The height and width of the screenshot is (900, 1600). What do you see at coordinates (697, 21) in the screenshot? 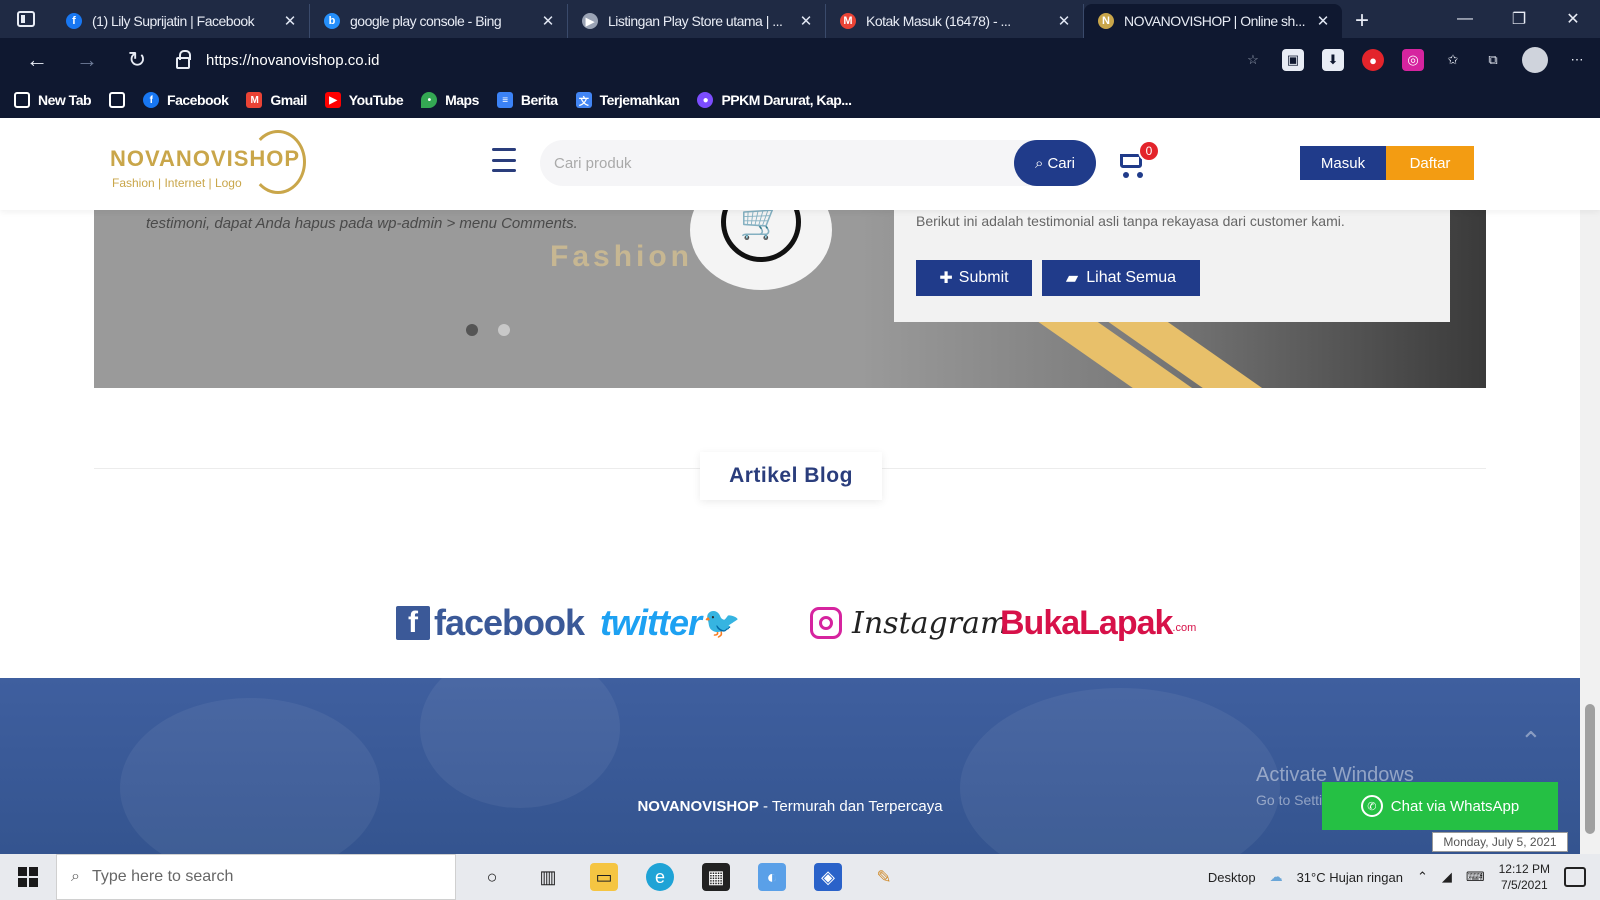
I see `browser-tab: ▶ Listingan Play Store utama | ... ✕` at bounding box center [697, 21].